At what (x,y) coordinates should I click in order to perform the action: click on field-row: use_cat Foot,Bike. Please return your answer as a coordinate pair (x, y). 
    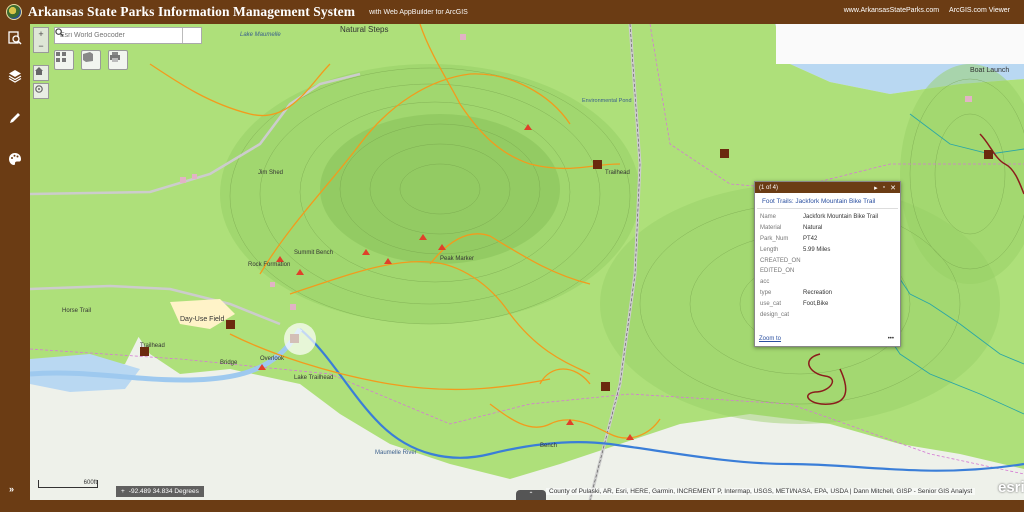
    Looking at the image, I should click on (827, 303).